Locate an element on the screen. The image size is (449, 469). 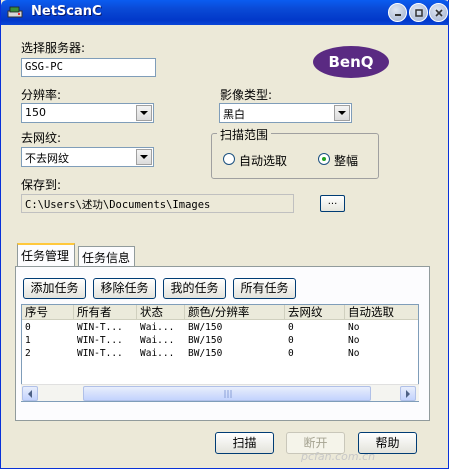
column-header-auto-select: 自动选取 is located at coordinates (381, 312).